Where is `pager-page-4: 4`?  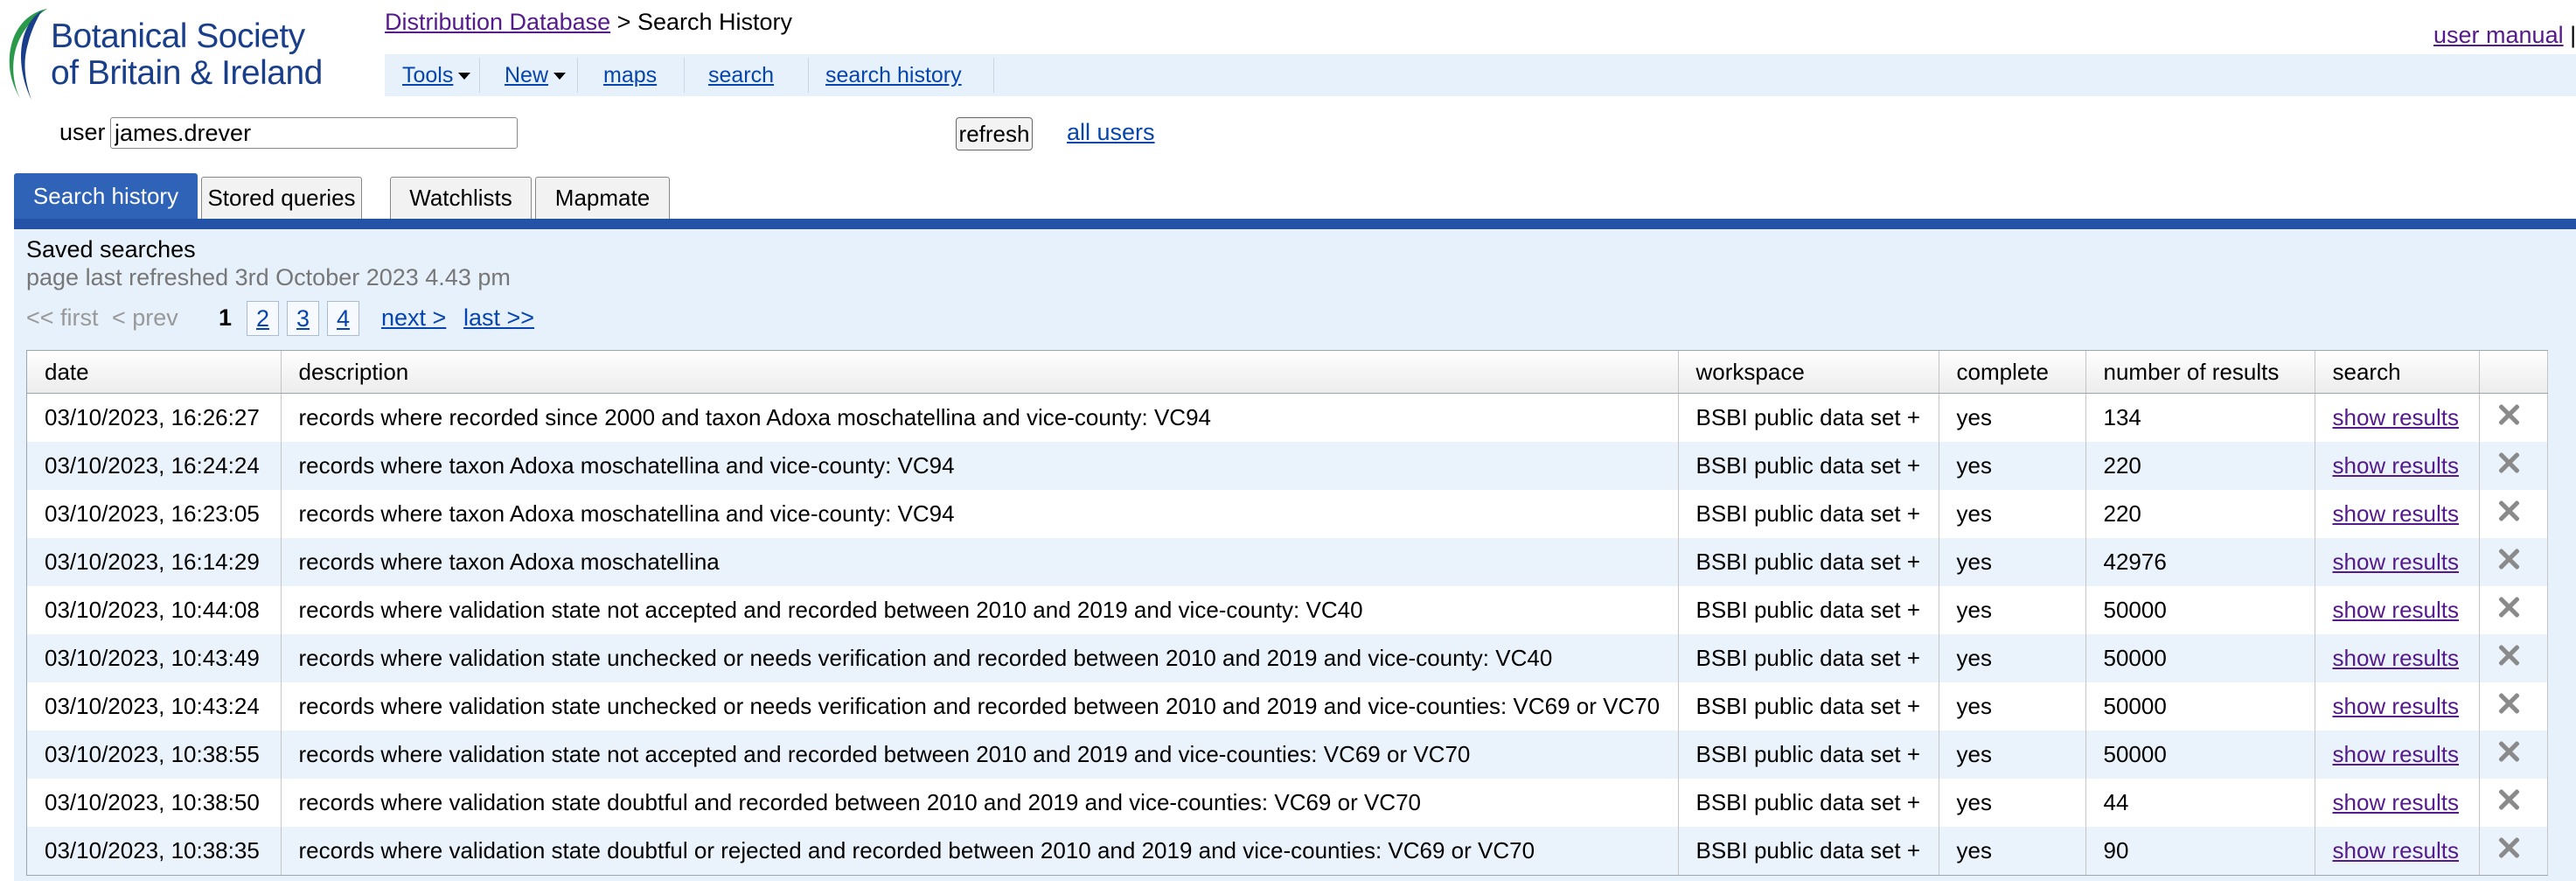
pager-page-4: 4 is located at coordinates (343, 318).